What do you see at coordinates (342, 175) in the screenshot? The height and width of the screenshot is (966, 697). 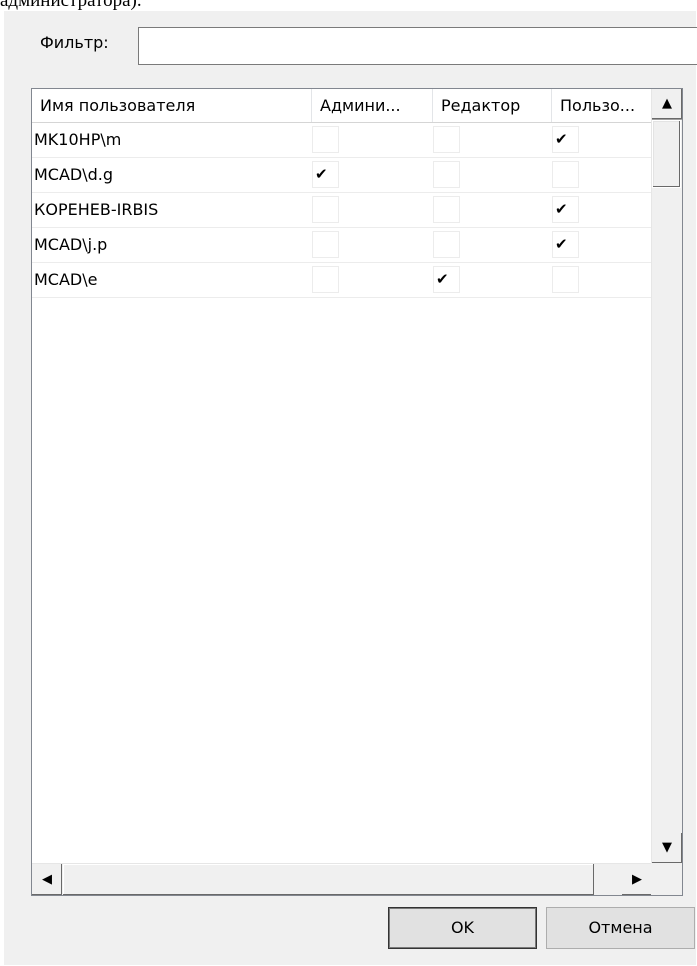 I see `table-row: MCAD\d.g ✔` at bounding box center [342, 175].